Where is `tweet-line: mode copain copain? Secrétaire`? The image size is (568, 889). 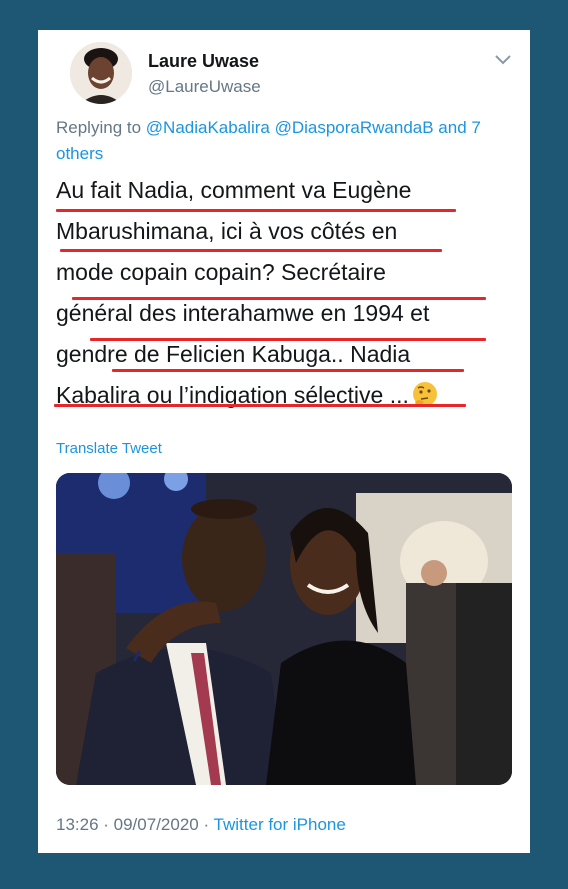 tweet-line: mode copain copain? Secrétaire is located at coordinates (221, 272).